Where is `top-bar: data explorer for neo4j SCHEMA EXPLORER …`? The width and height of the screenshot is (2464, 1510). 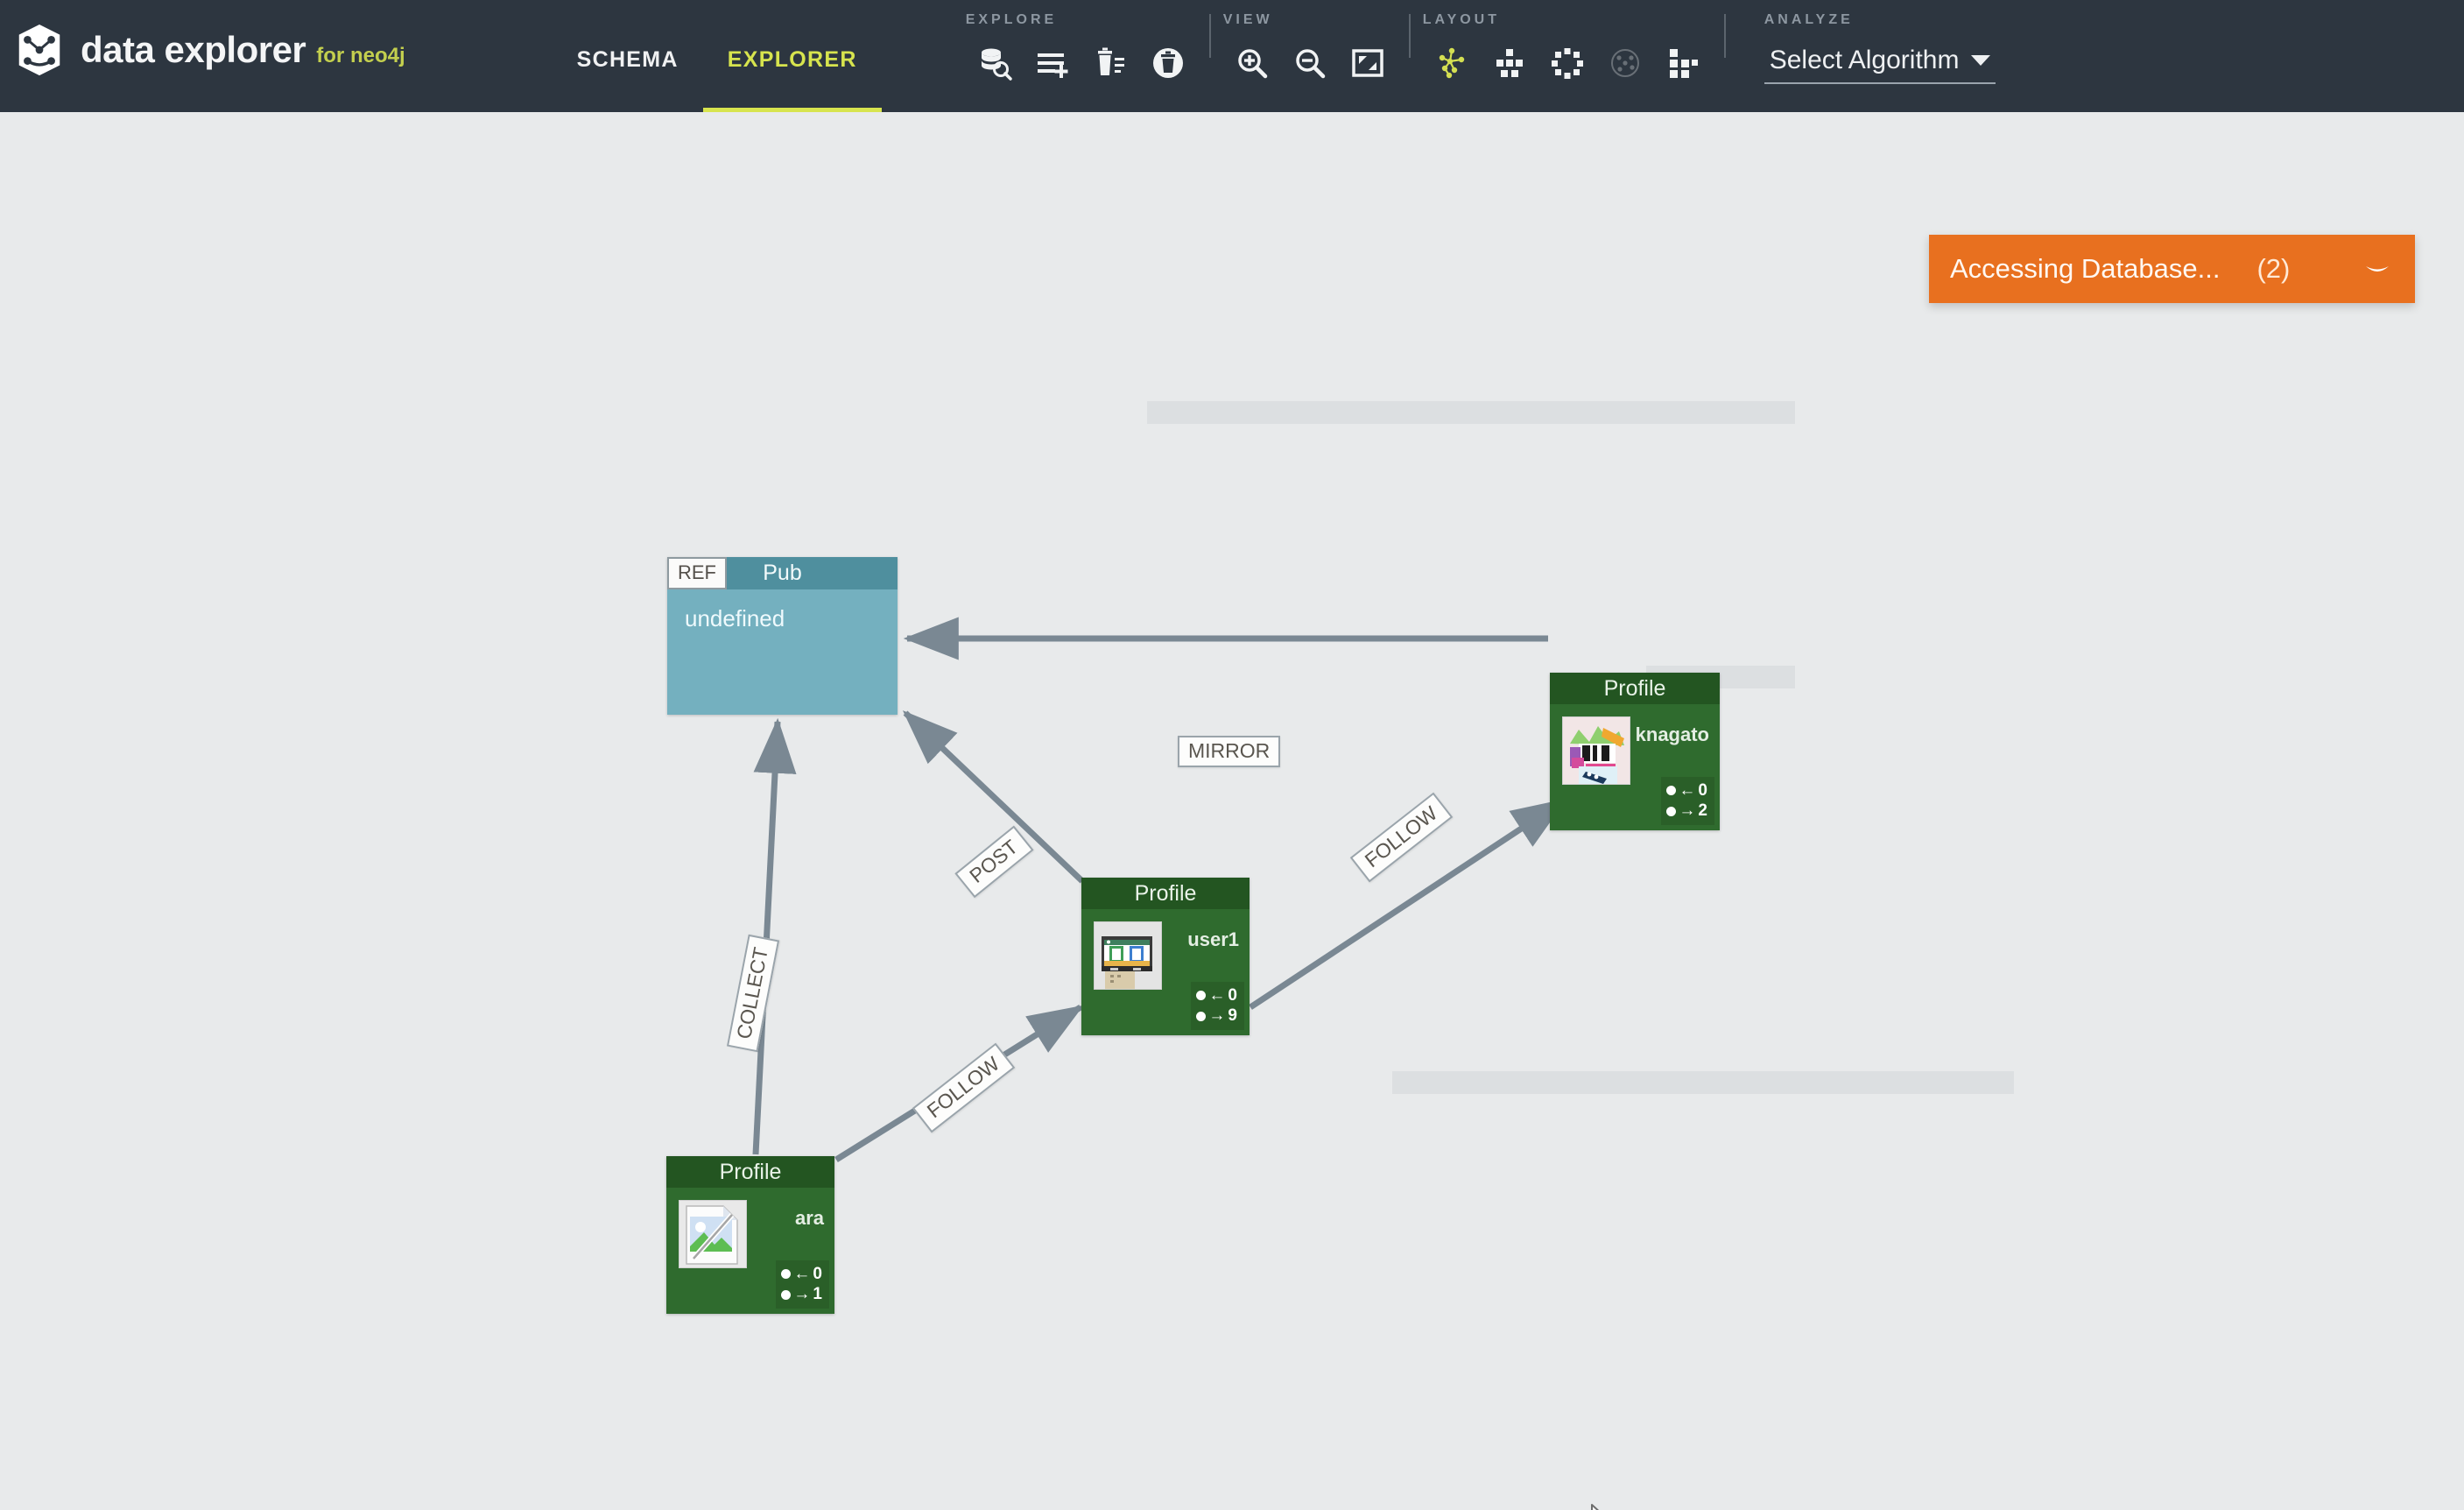 top-bar: data explorer for neo4j SCHEMA EXPLORER … is located at coordinates (1232, 56).